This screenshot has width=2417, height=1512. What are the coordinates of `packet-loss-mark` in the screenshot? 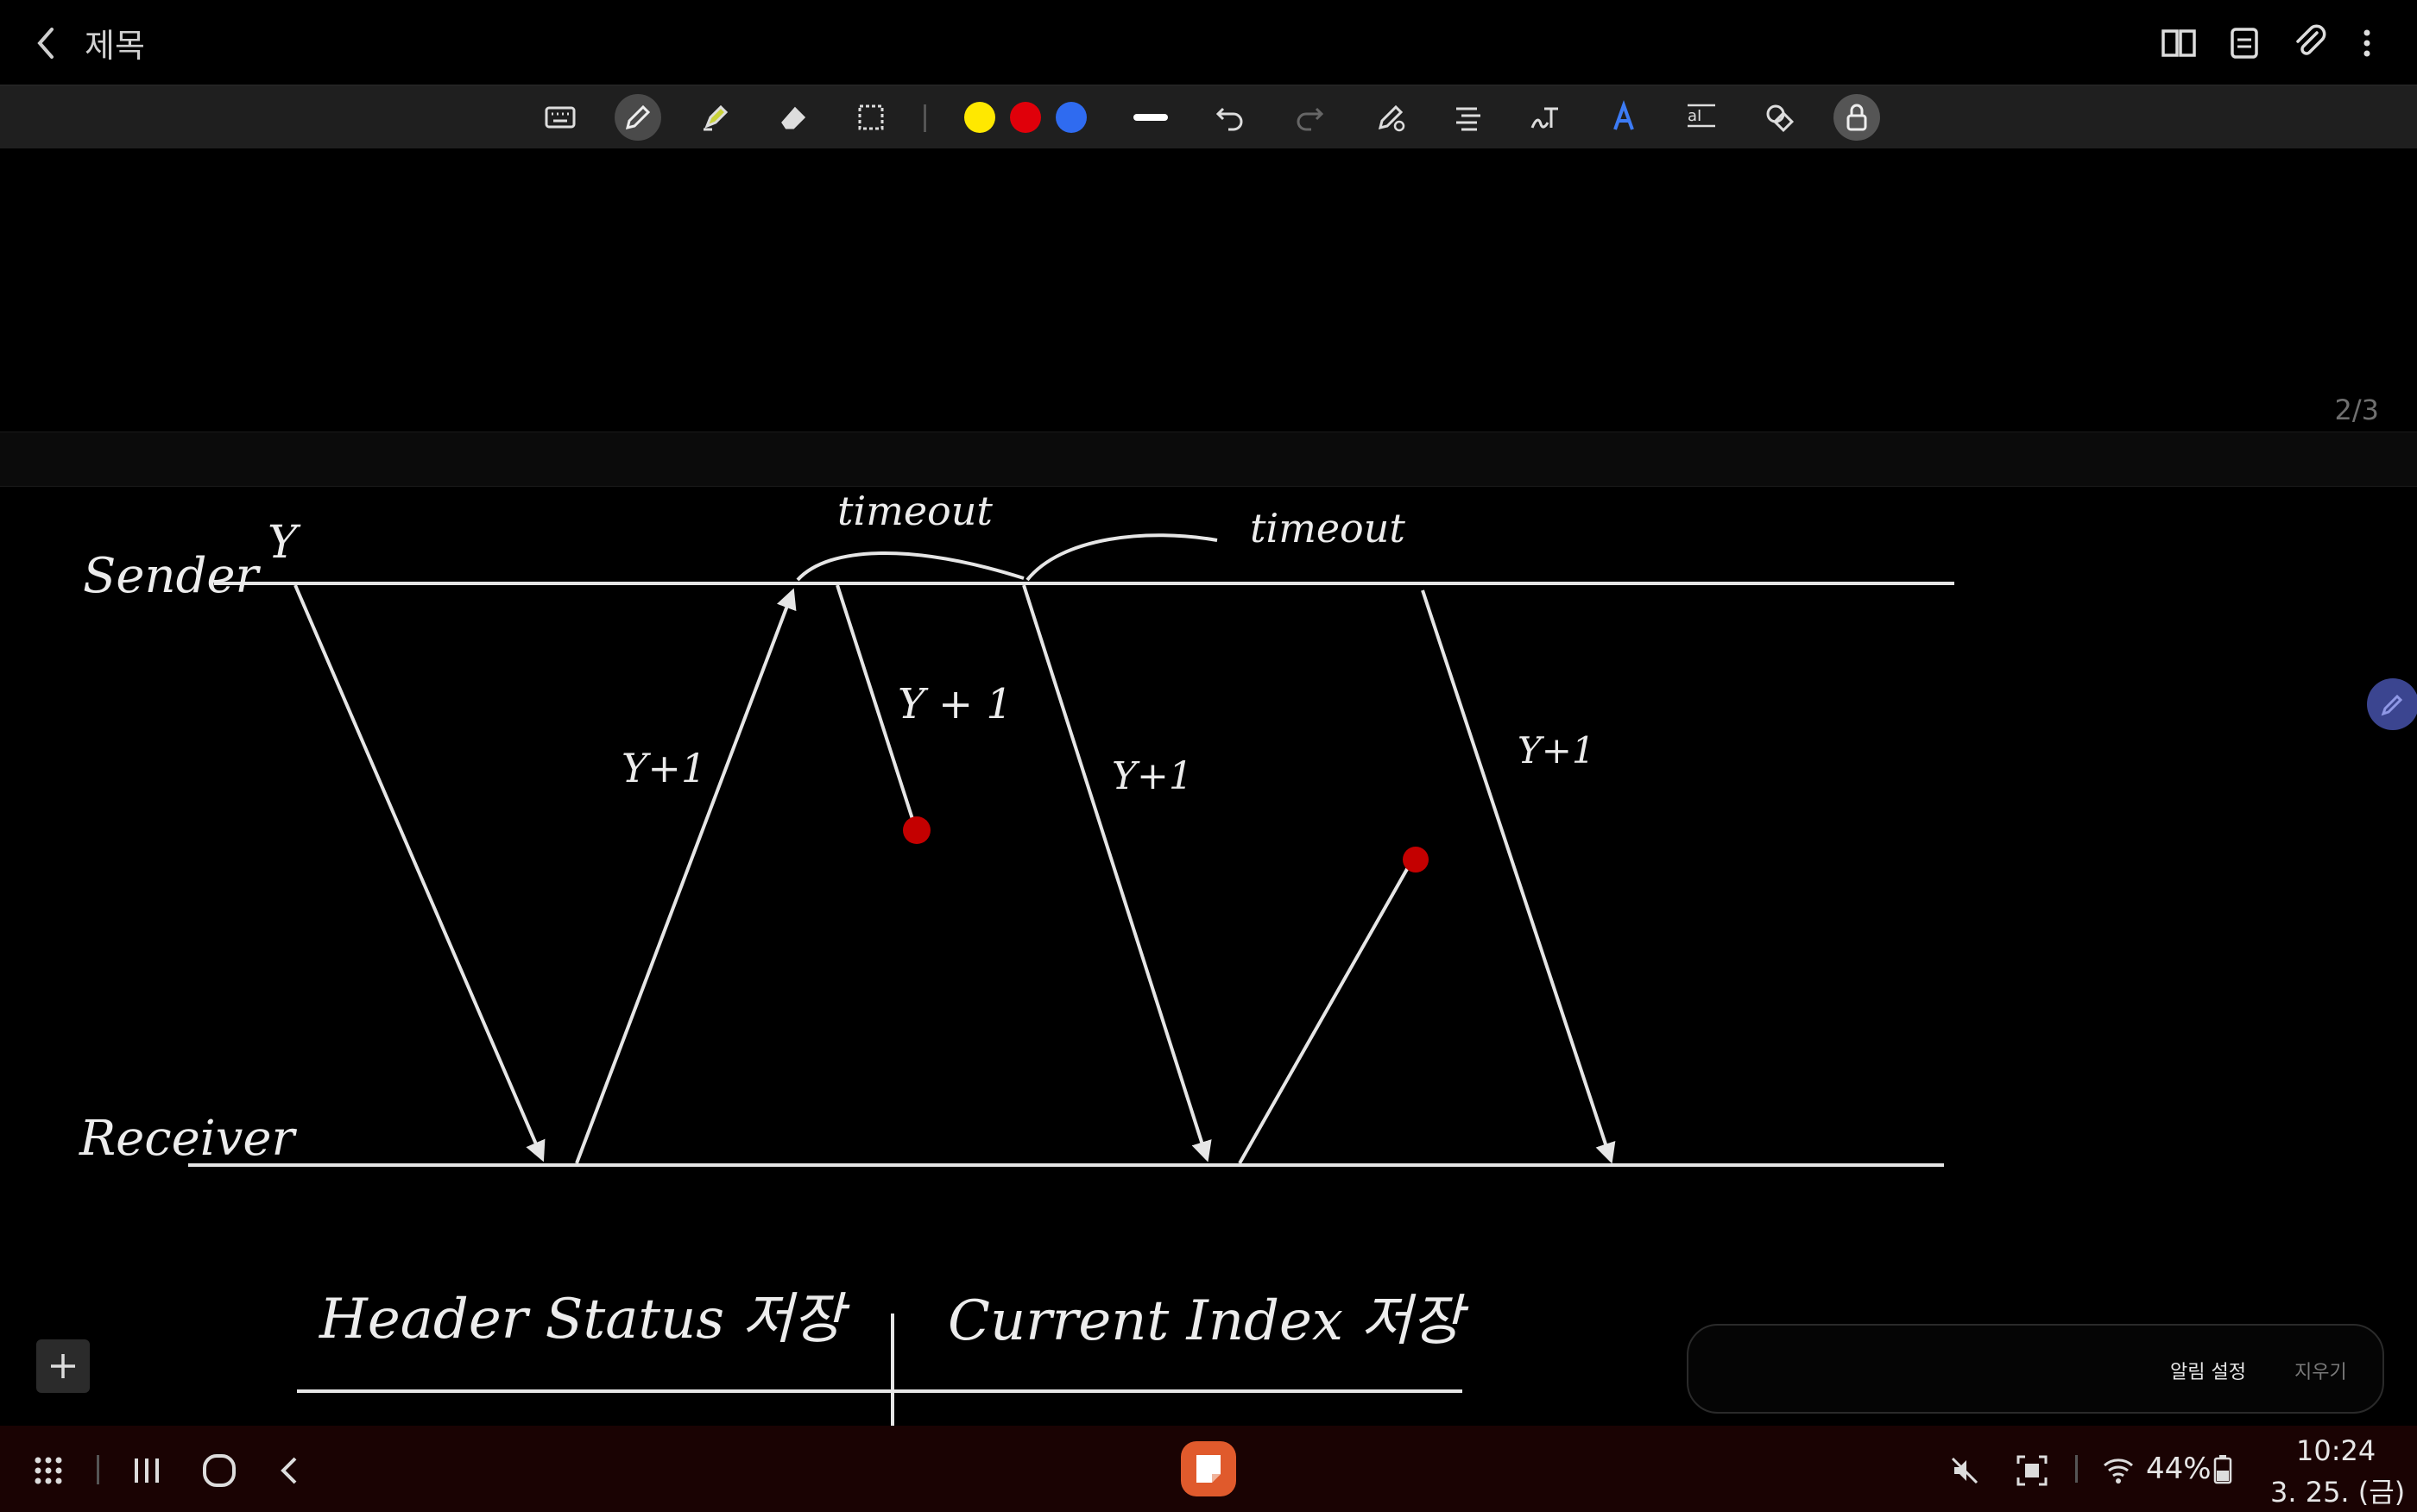 It's located at (917, 830).